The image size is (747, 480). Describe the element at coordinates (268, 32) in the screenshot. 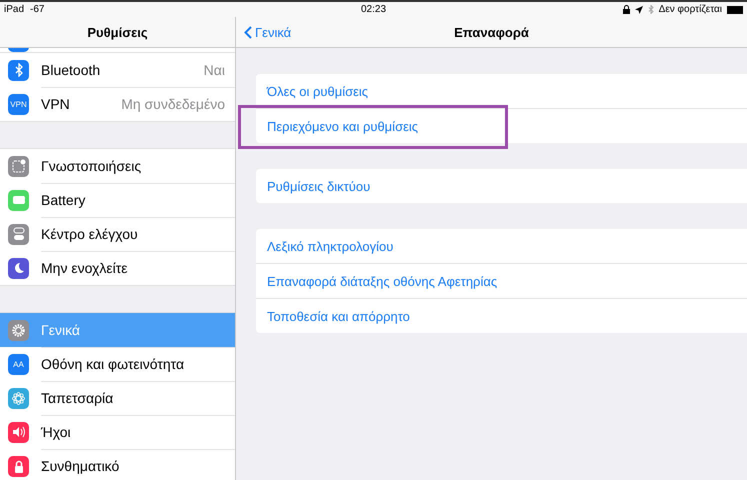

I see `back-button: Γενικά` at that location.